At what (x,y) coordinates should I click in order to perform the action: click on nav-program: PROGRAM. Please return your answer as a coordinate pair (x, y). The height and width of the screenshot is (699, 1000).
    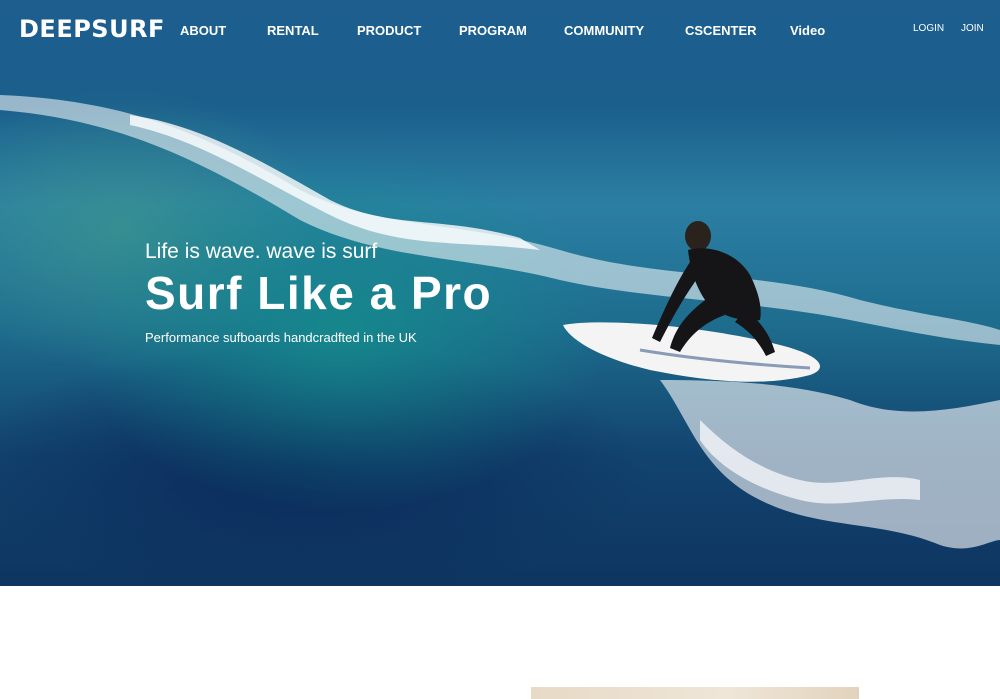
    Looking at the image, I should click on (493, 30).